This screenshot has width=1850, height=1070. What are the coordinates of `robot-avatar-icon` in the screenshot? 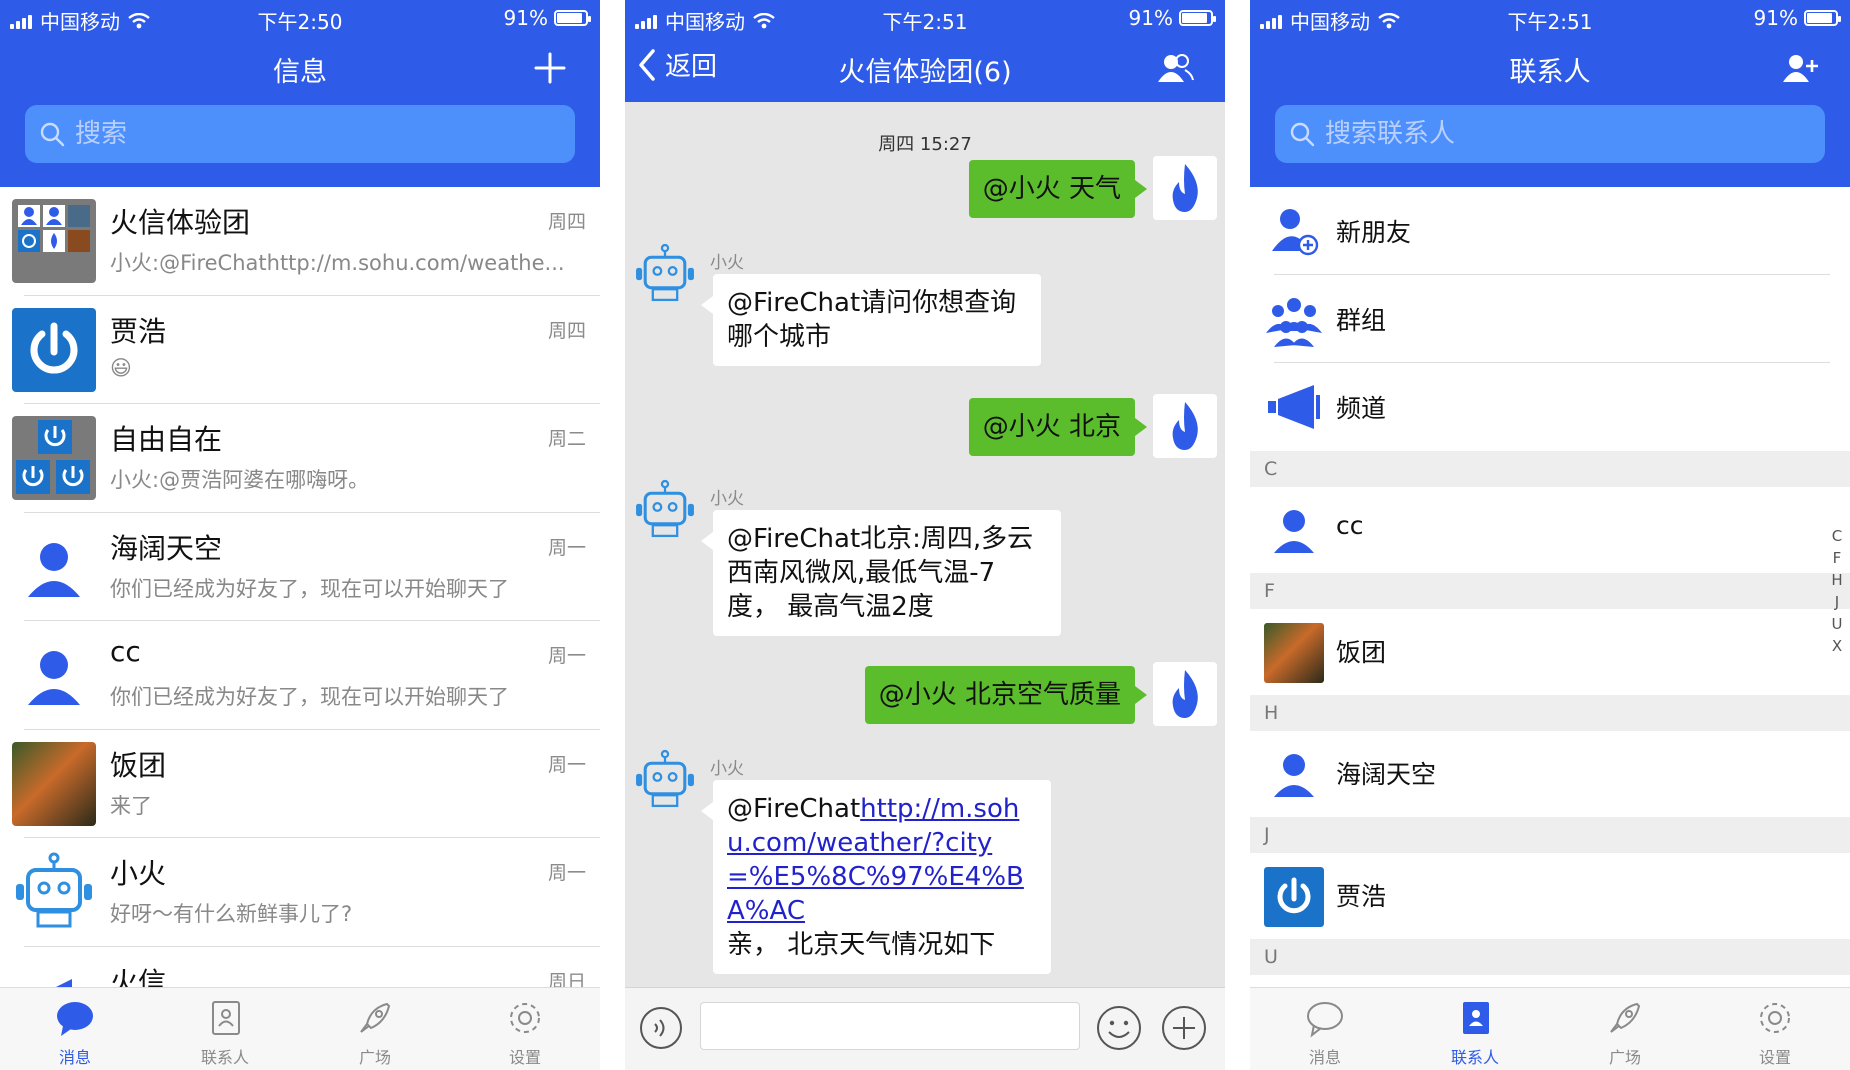 It's located at (665, 272).